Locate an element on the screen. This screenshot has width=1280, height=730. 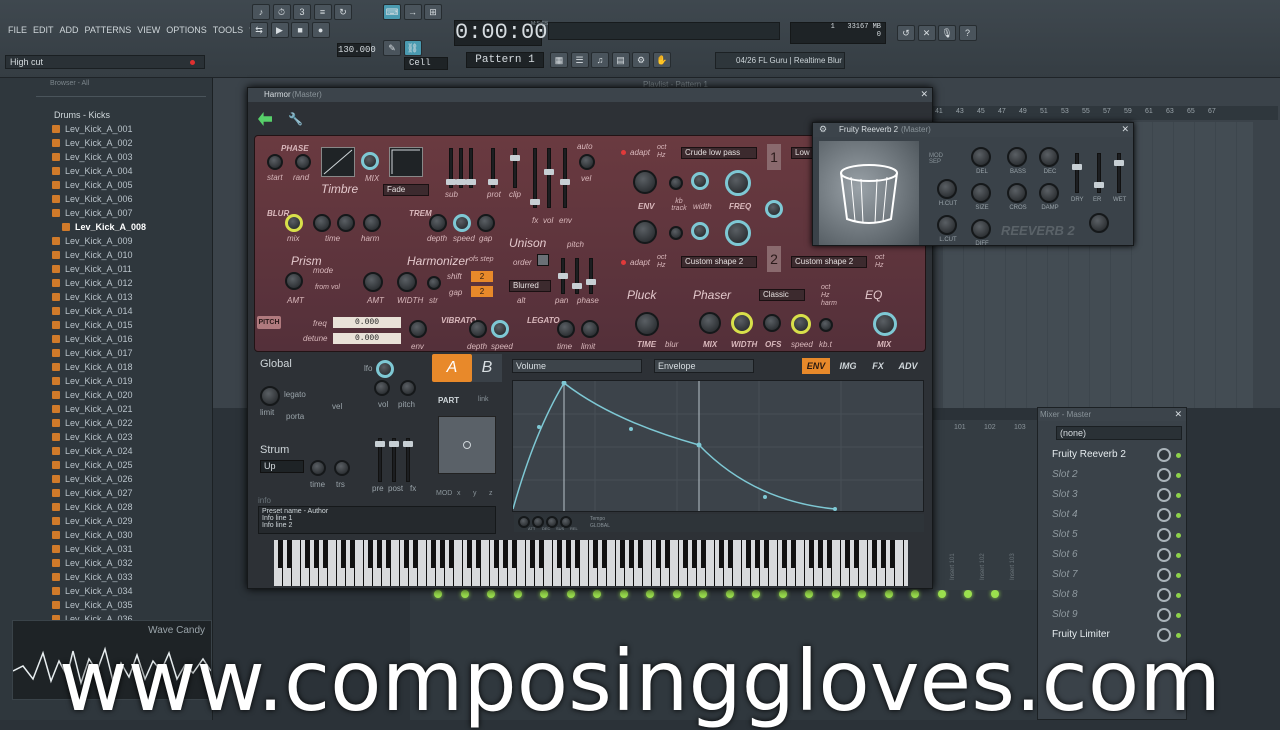
shift-value: 2 is located at coordinates (482, 276).